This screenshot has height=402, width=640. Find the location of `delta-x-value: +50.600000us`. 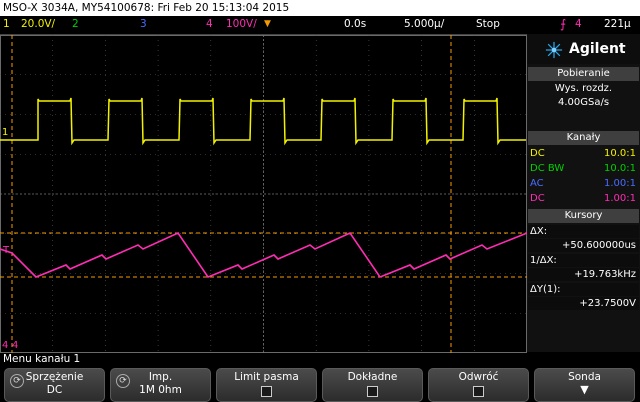

delta-x-value: +50.600000us is located at coordinates (598, 245).